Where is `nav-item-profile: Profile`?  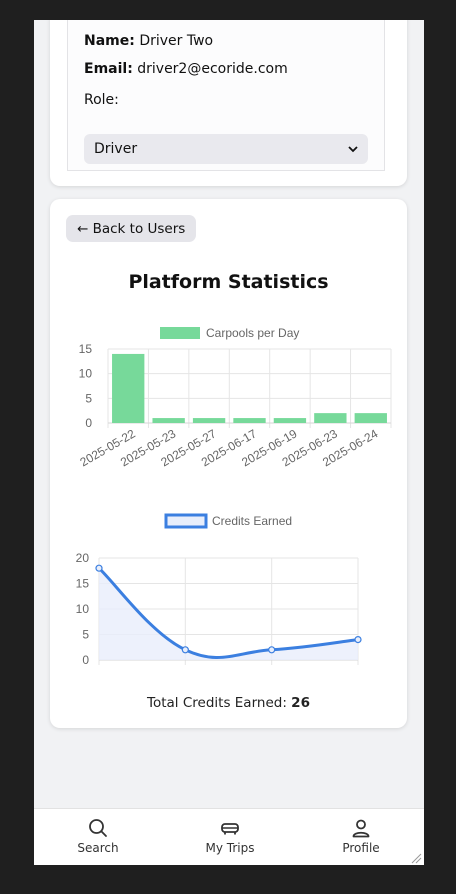 nav-item-profile: Profile is located at coordinates (361, 836).